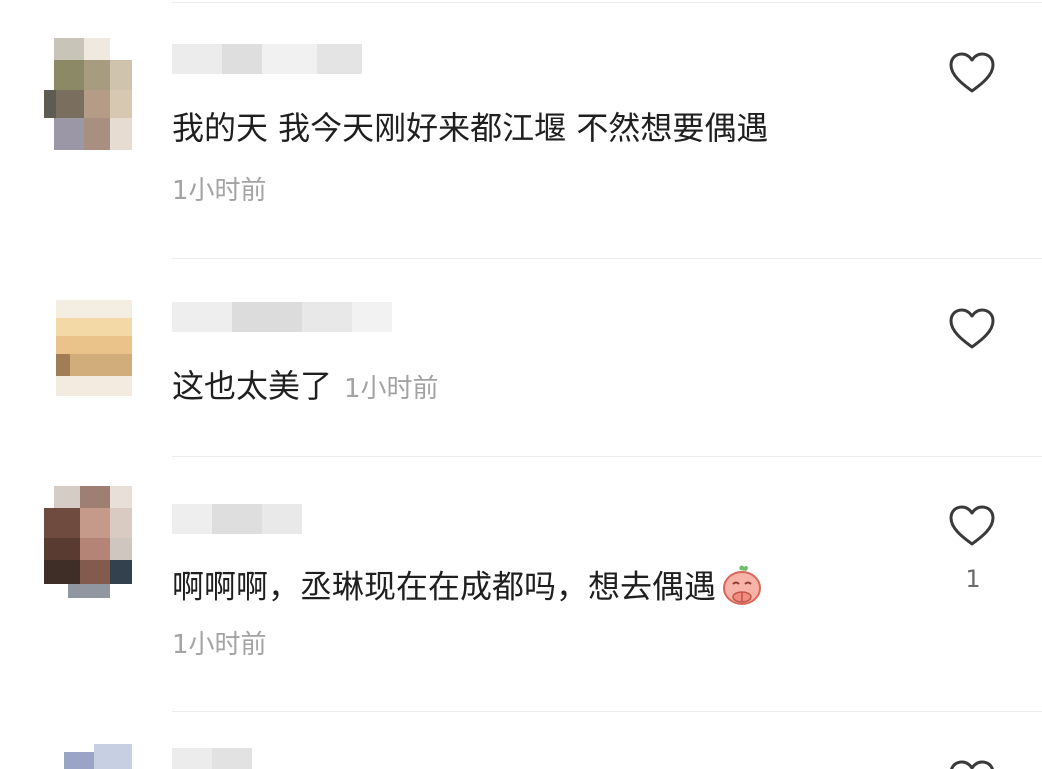 This screenshot has height=769, width=1042. Describe the element at coordinates (470, 128) in the screenshot. I see `comment-text: 我的天 我今天刚好来都江堰 不然想要偶遇` at that location.